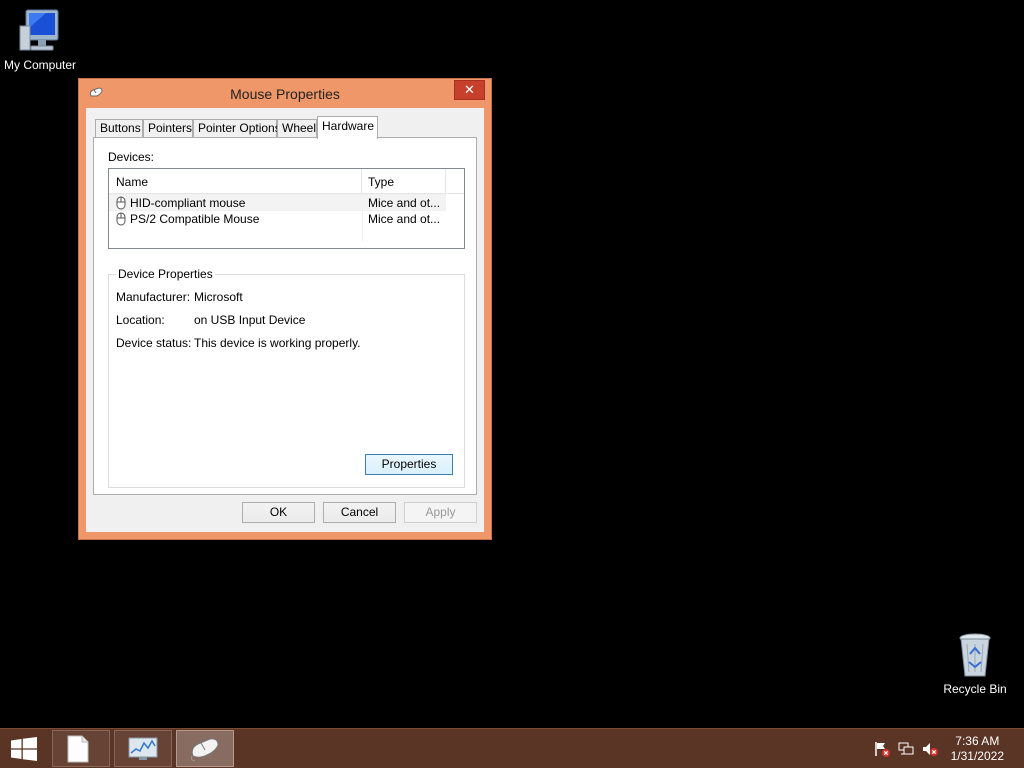 The width and height of the screenshot is (1024, 768). I want to click on file-explorer-icon, so click(78, 750).